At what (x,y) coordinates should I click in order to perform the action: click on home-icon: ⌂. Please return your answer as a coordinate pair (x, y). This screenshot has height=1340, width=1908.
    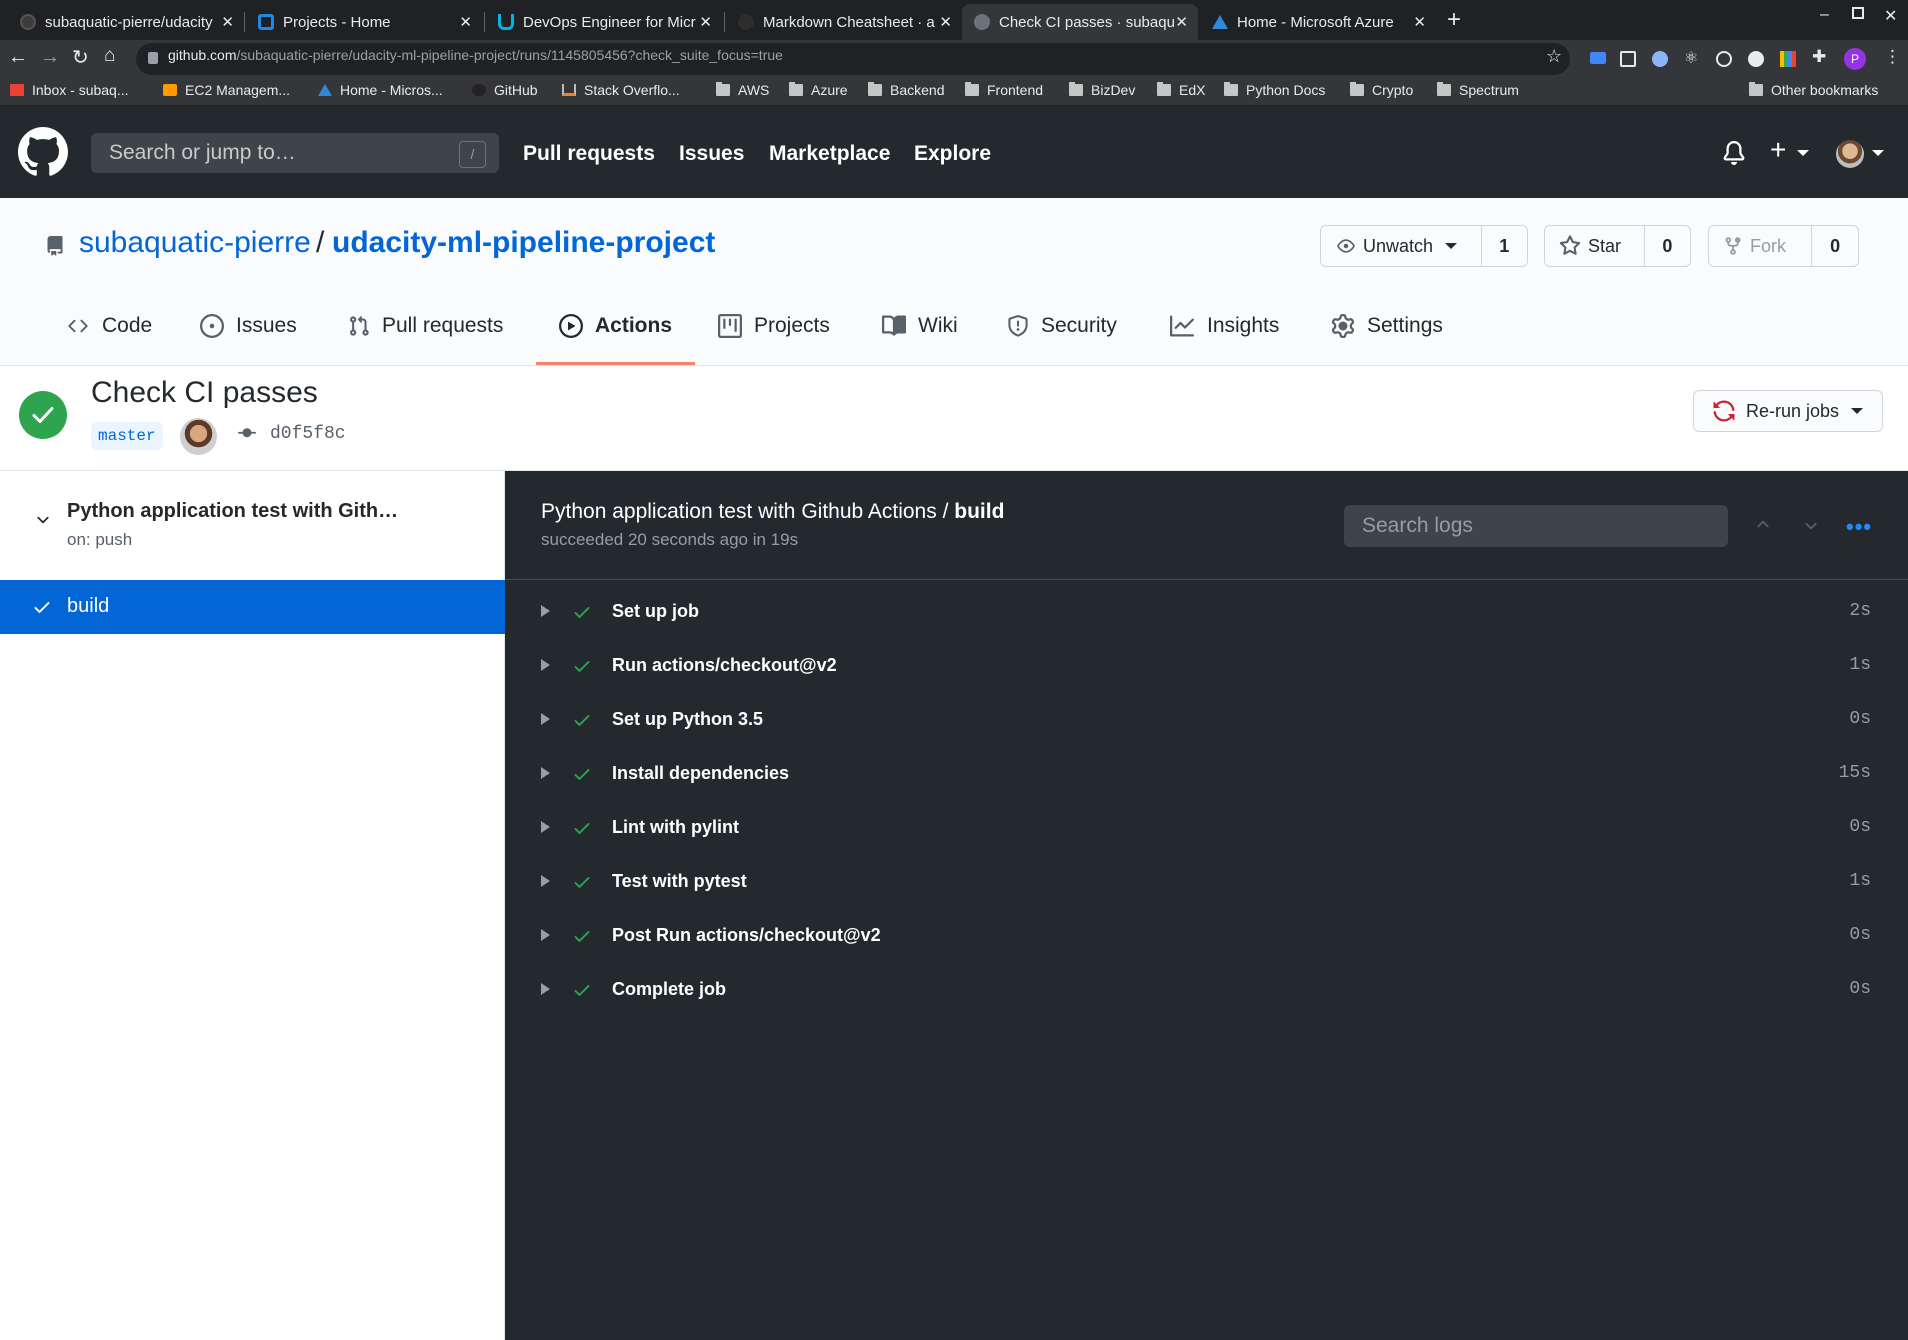
    Looking at the image, I should click on (109, 56).